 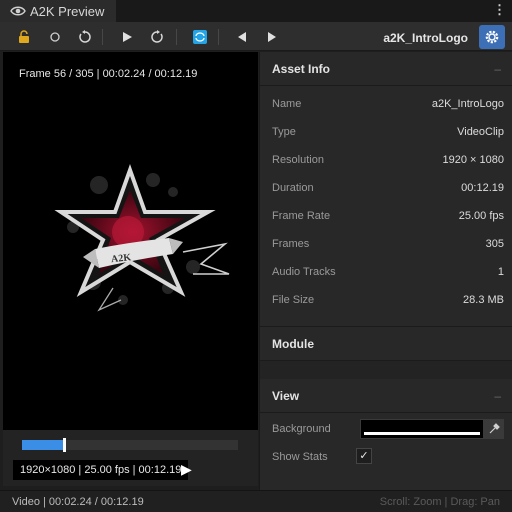 What do you see at coordinates (67, 11) in the screenshot?
I see `tab-title: A2K Preview` at bounding box center [67, 11].